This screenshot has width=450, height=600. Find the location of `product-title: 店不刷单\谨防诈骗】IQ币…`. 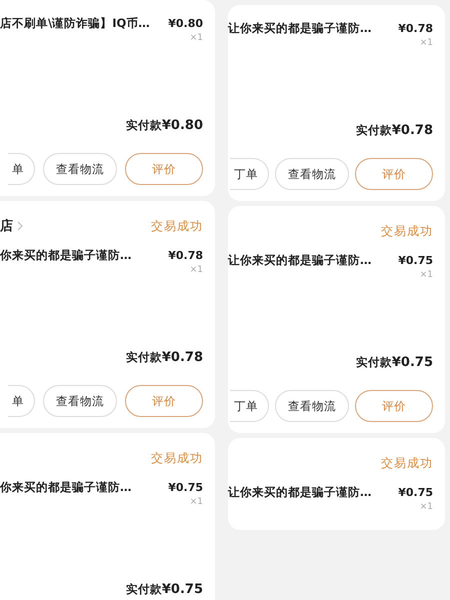

product-title: 店不刷单\谨防诈骗】IQ币… is located at coordinates (75, 23).